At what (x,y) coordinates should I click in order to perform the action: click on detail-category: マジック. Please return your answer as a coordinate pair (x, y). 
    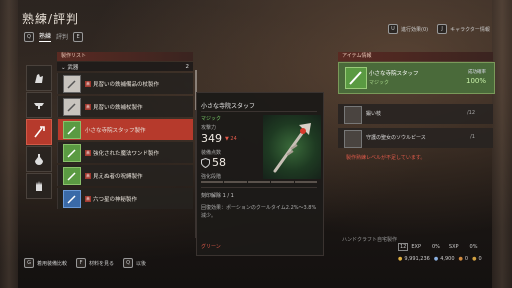
    Looking at the image, I should click on (211, 119).